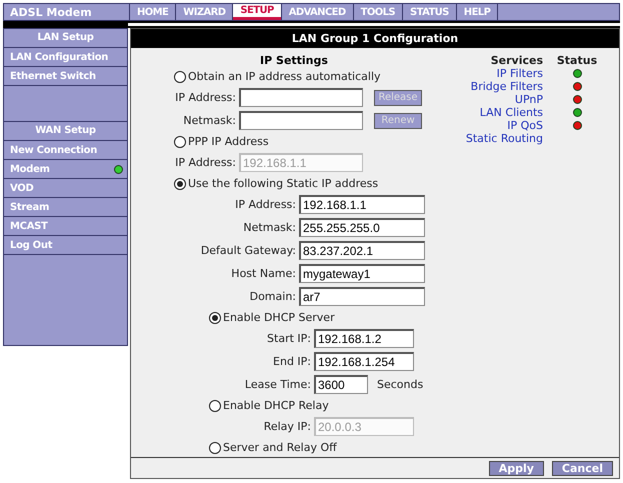 Image resolution: width=623 pixels, height=483 pixels. I want to click on sidebar-item: Modem, so click(65, 169).